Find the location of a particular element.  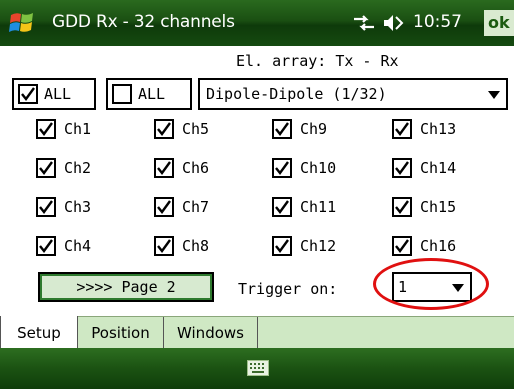

array-type-select: Dipole-Dipole (1/32) is located at coordinates (353, 94).